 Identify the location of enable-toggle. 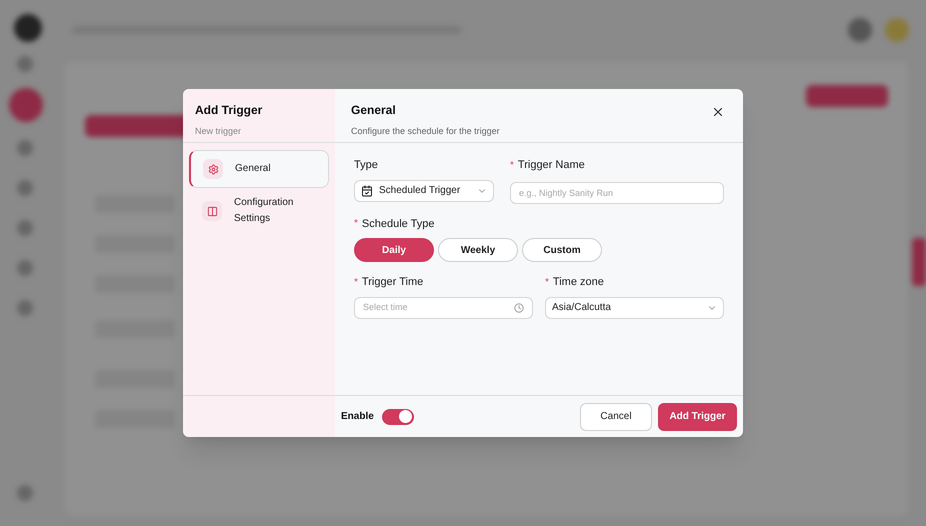
(398, 416).